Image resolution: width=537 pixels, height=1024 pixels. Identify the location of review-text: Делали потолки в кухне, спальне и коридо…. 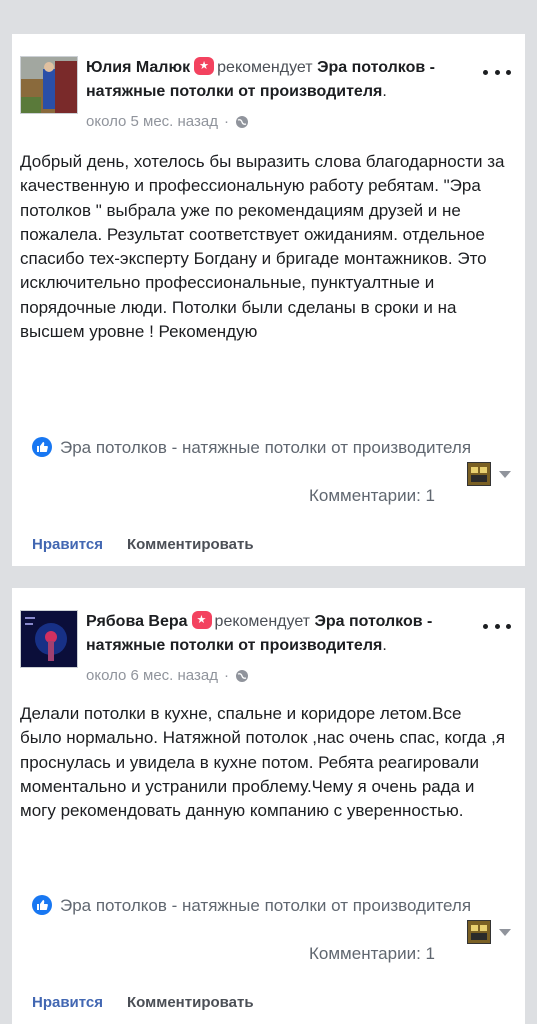
(263, 762).